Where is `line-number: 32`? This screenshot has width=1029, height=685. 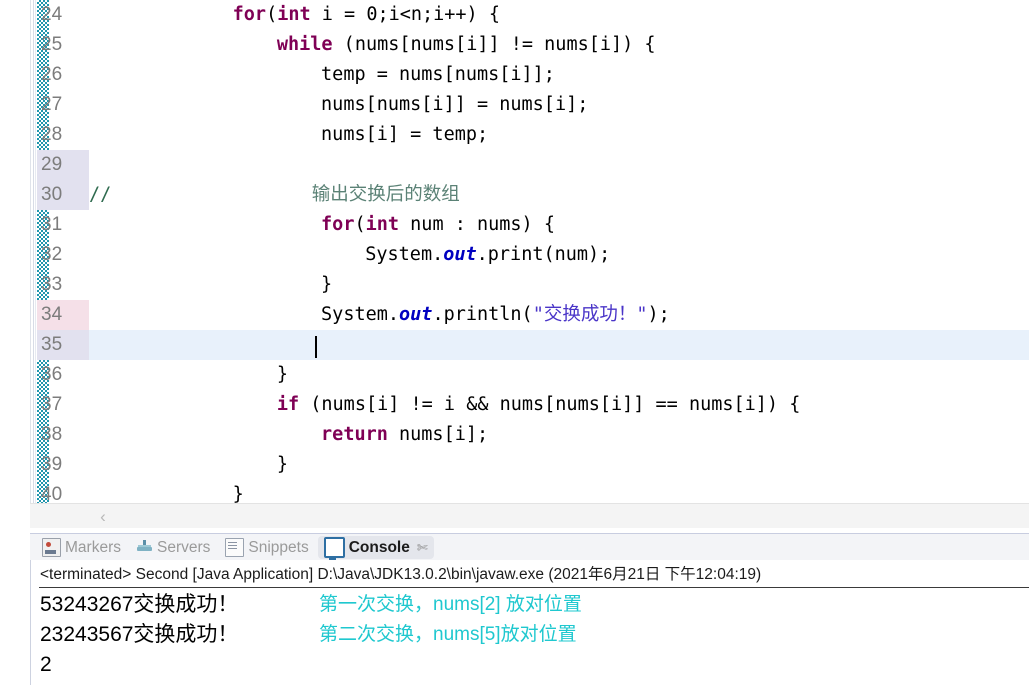 line-number: 32 is located at coordinates (52, 254).